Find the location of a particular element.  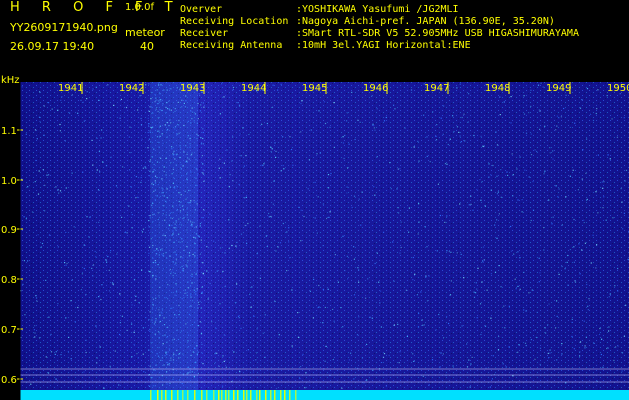

image-filename: YY2609171940.png is located at coordinates (64, 27).